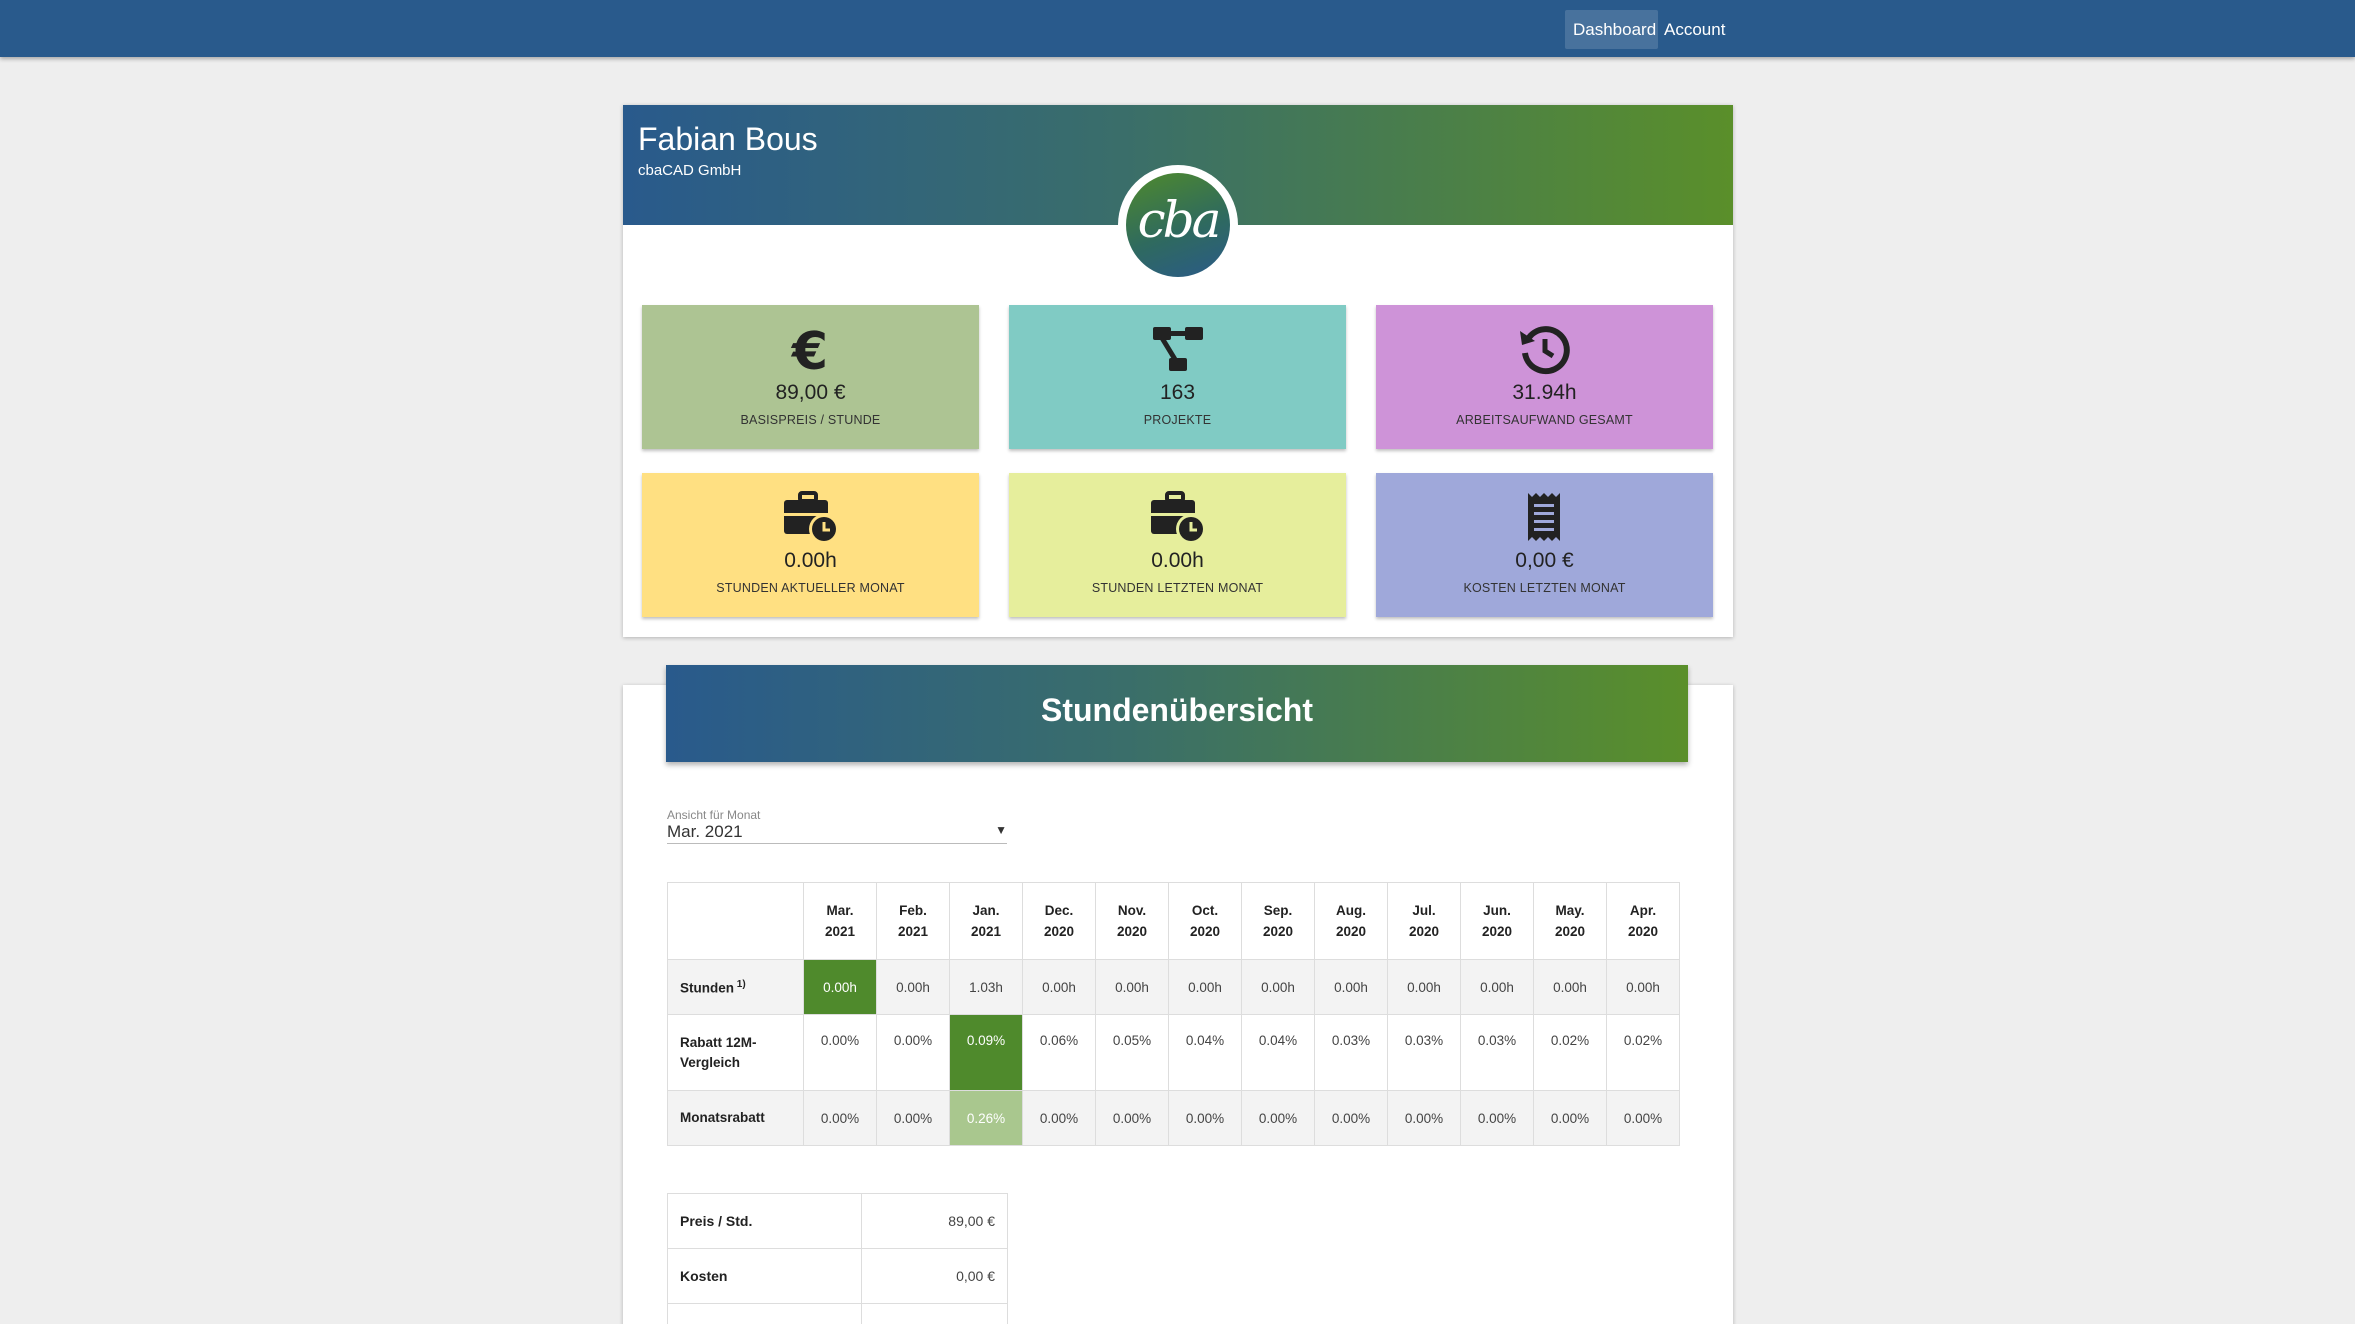 This screenshot has height=1324, width=2355. I want to click on price-label: Preis / Std., so click(764, 1221).